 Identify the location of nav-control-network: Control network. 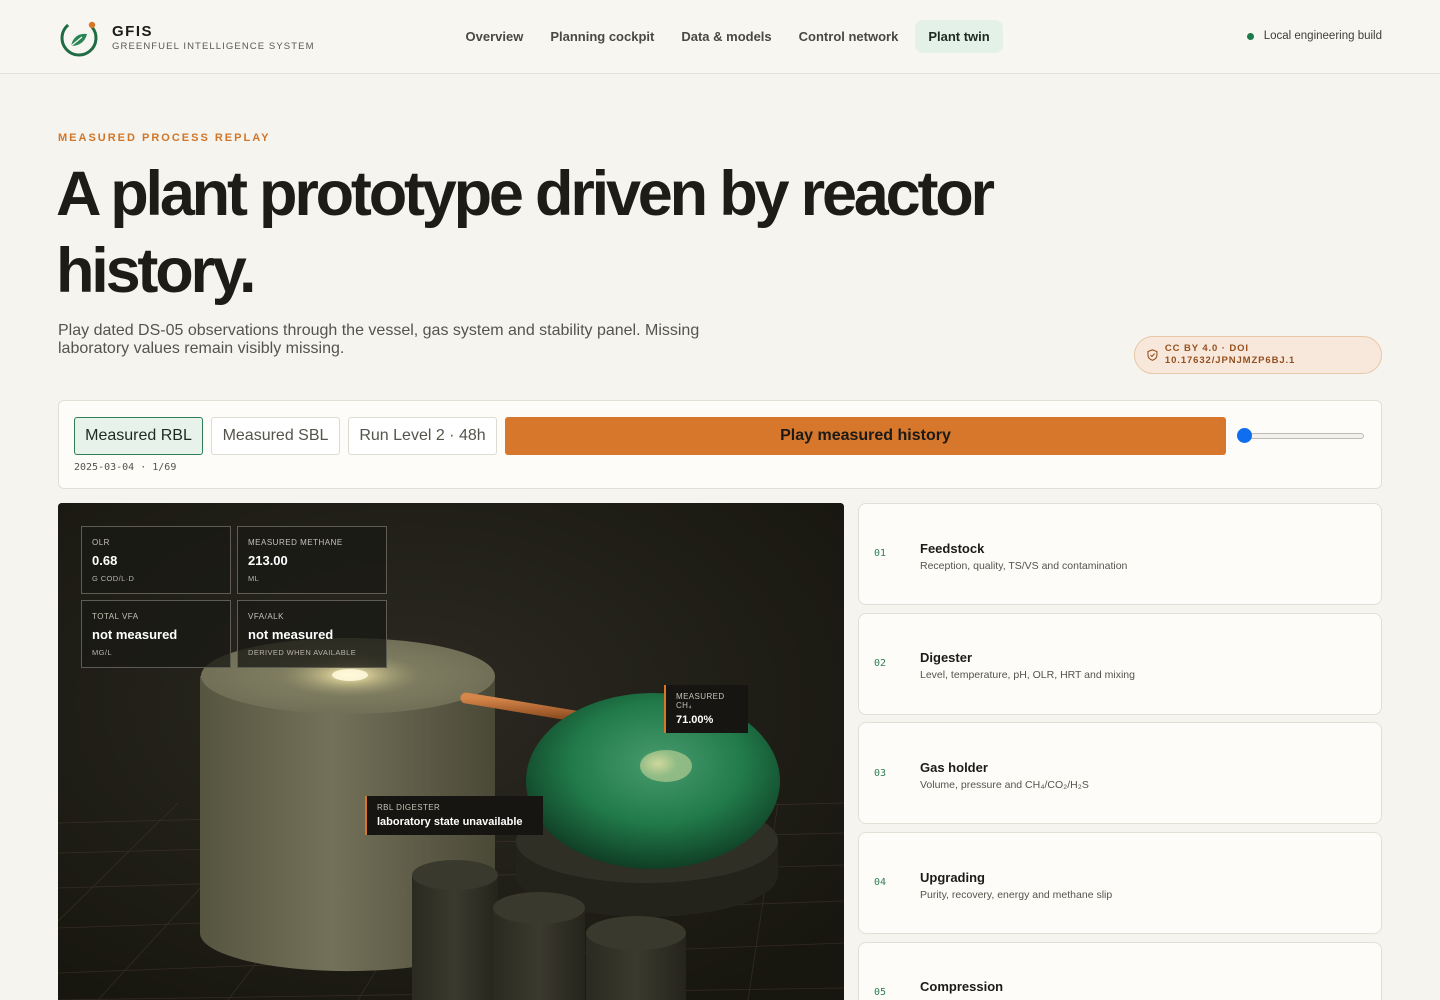
(848, 36).